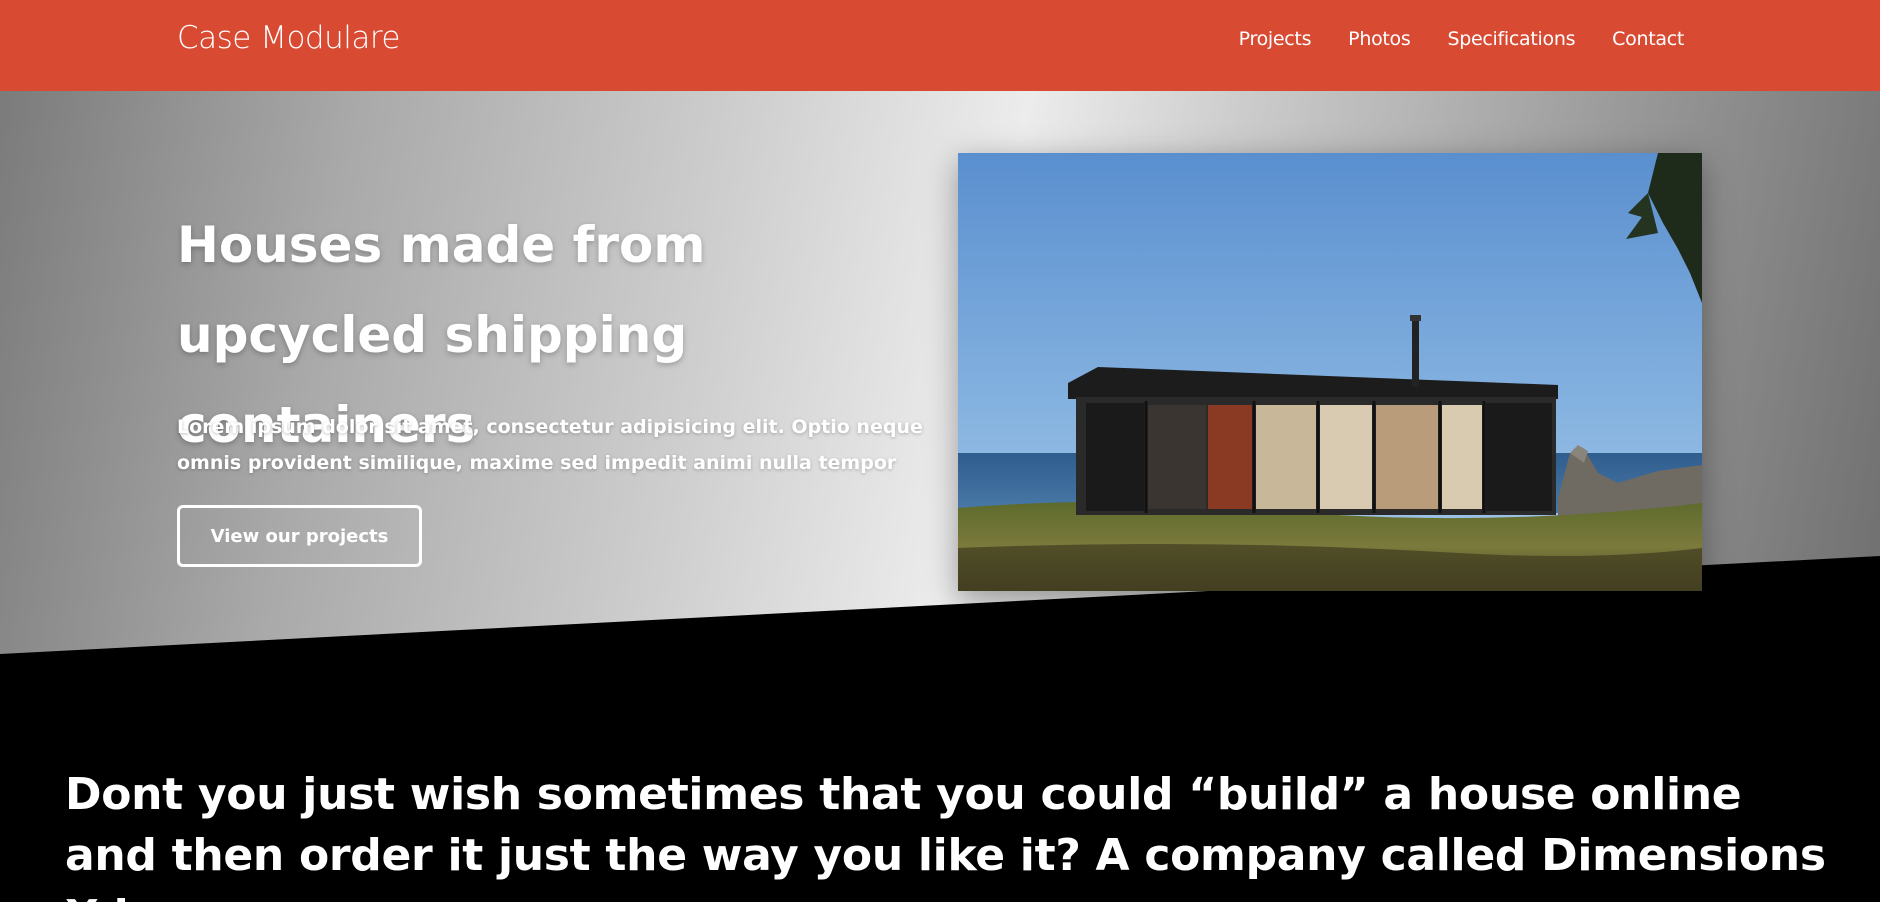 The height and width of the screenshot is (902, 1880). I want to click on view-projects-button: View our projects, so click(299, 536).